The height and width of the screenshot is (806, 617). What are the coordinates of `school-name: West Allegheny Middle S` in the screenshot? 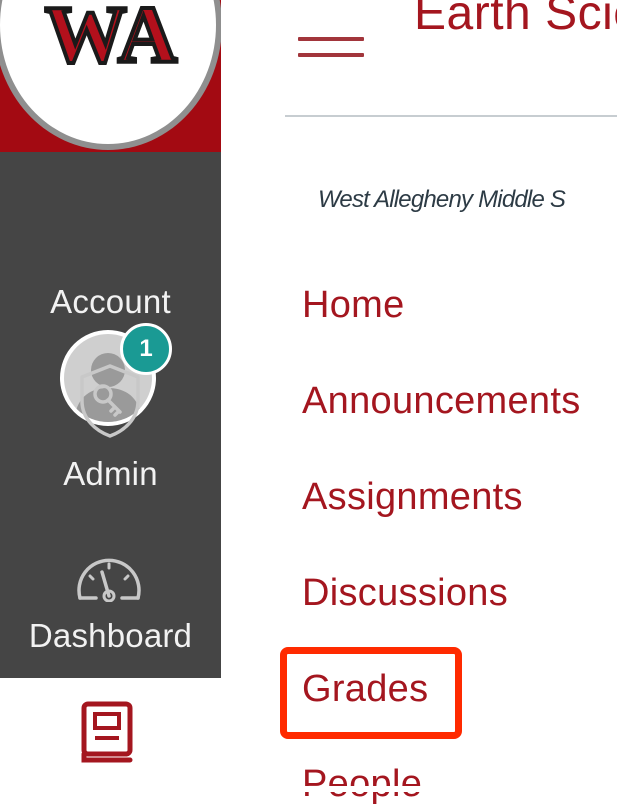 It's located at (442, 199).